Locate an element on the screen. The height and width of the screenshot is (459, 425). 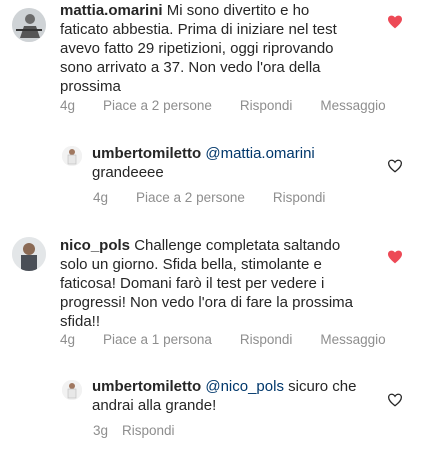
username-link: nico_pols is located at coordinates (95, 245).